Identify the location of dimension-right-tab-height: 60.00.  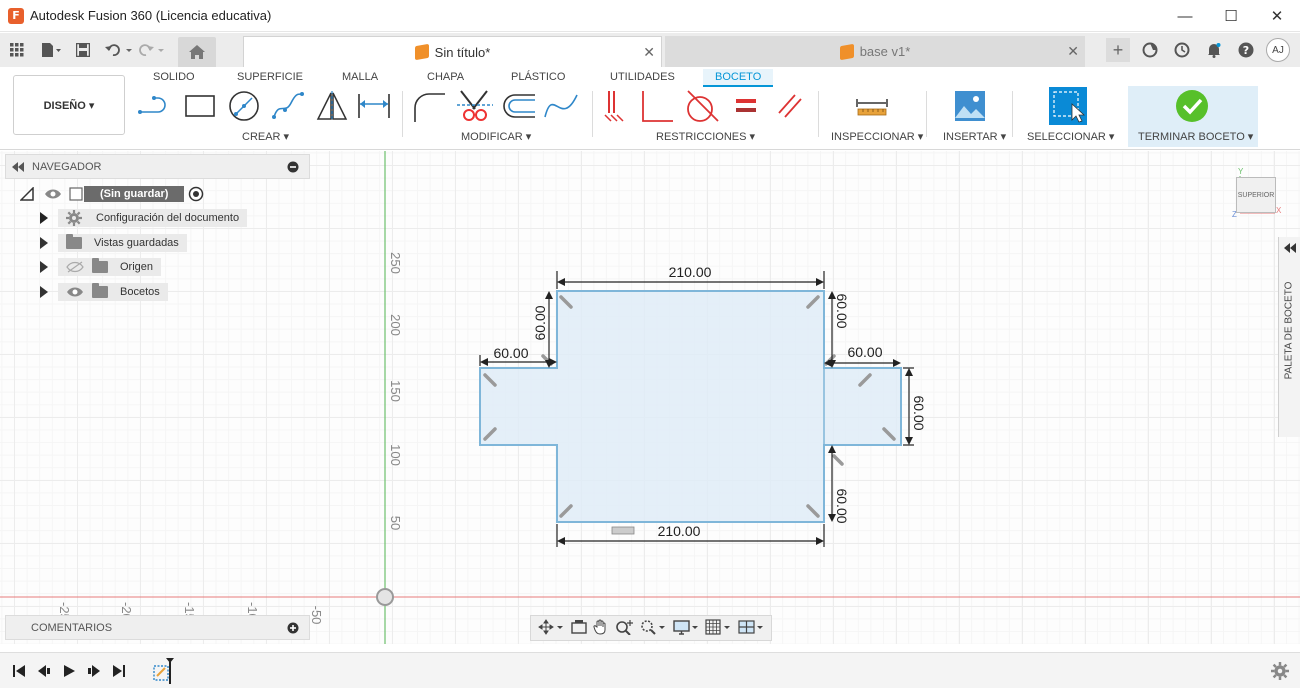
(919, 412).